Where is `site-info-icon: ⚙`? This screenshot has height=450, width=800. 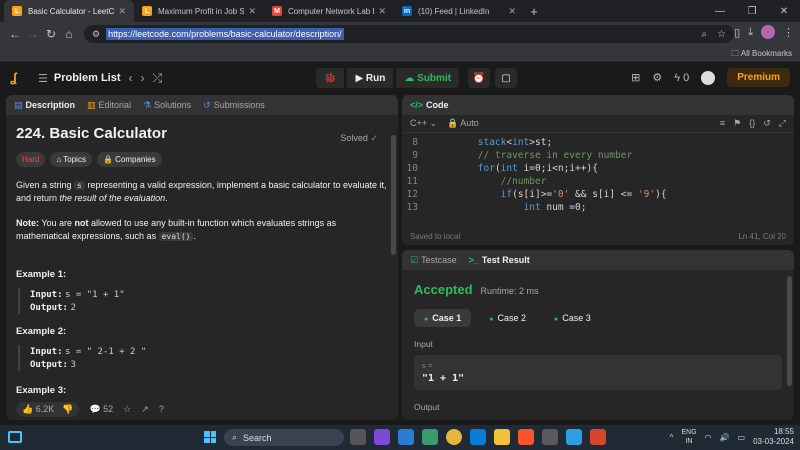
site-info-icon: ⚙ is located at coordinates (96, 34).